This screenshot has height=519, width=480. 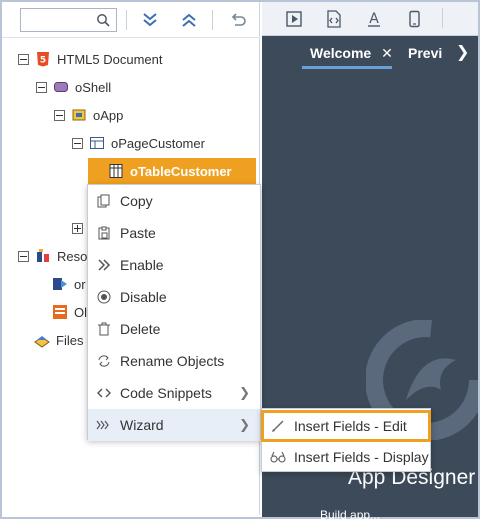 I want to click on rename-icon, so click(x=104, y=361).